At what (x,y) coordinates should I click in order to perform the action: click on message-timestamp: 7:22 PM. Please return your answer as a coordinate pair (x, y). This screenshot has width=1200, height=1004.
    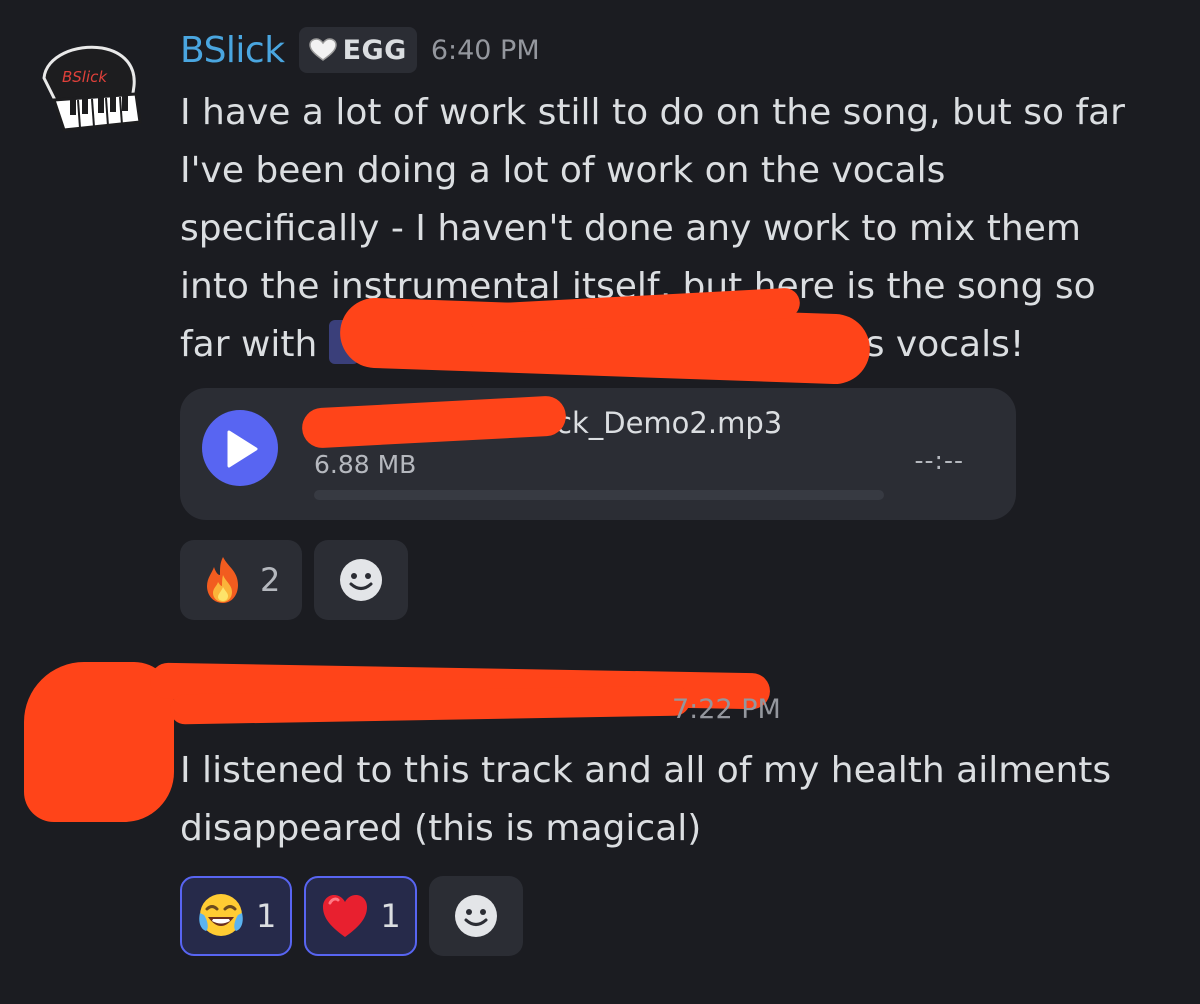
    Looking at the image, I should click on (726, 709).